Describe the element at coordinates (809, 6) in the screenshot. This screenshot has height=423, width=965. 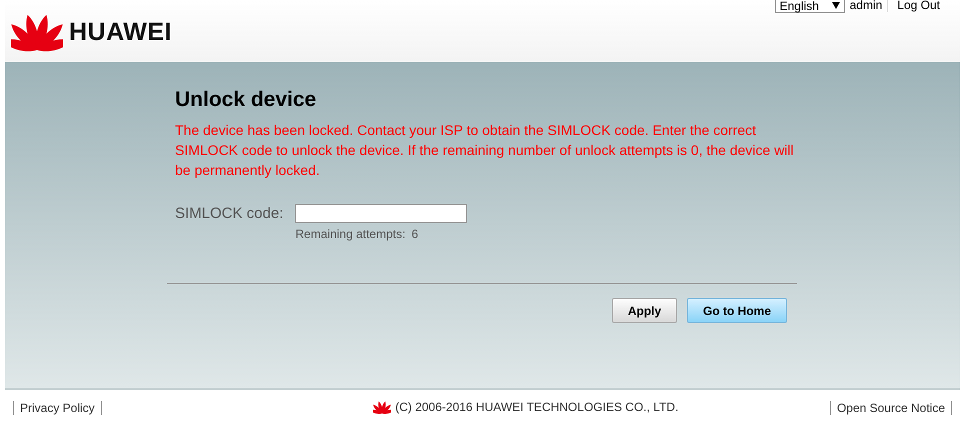
I see `language-dropdown: English` at that location.